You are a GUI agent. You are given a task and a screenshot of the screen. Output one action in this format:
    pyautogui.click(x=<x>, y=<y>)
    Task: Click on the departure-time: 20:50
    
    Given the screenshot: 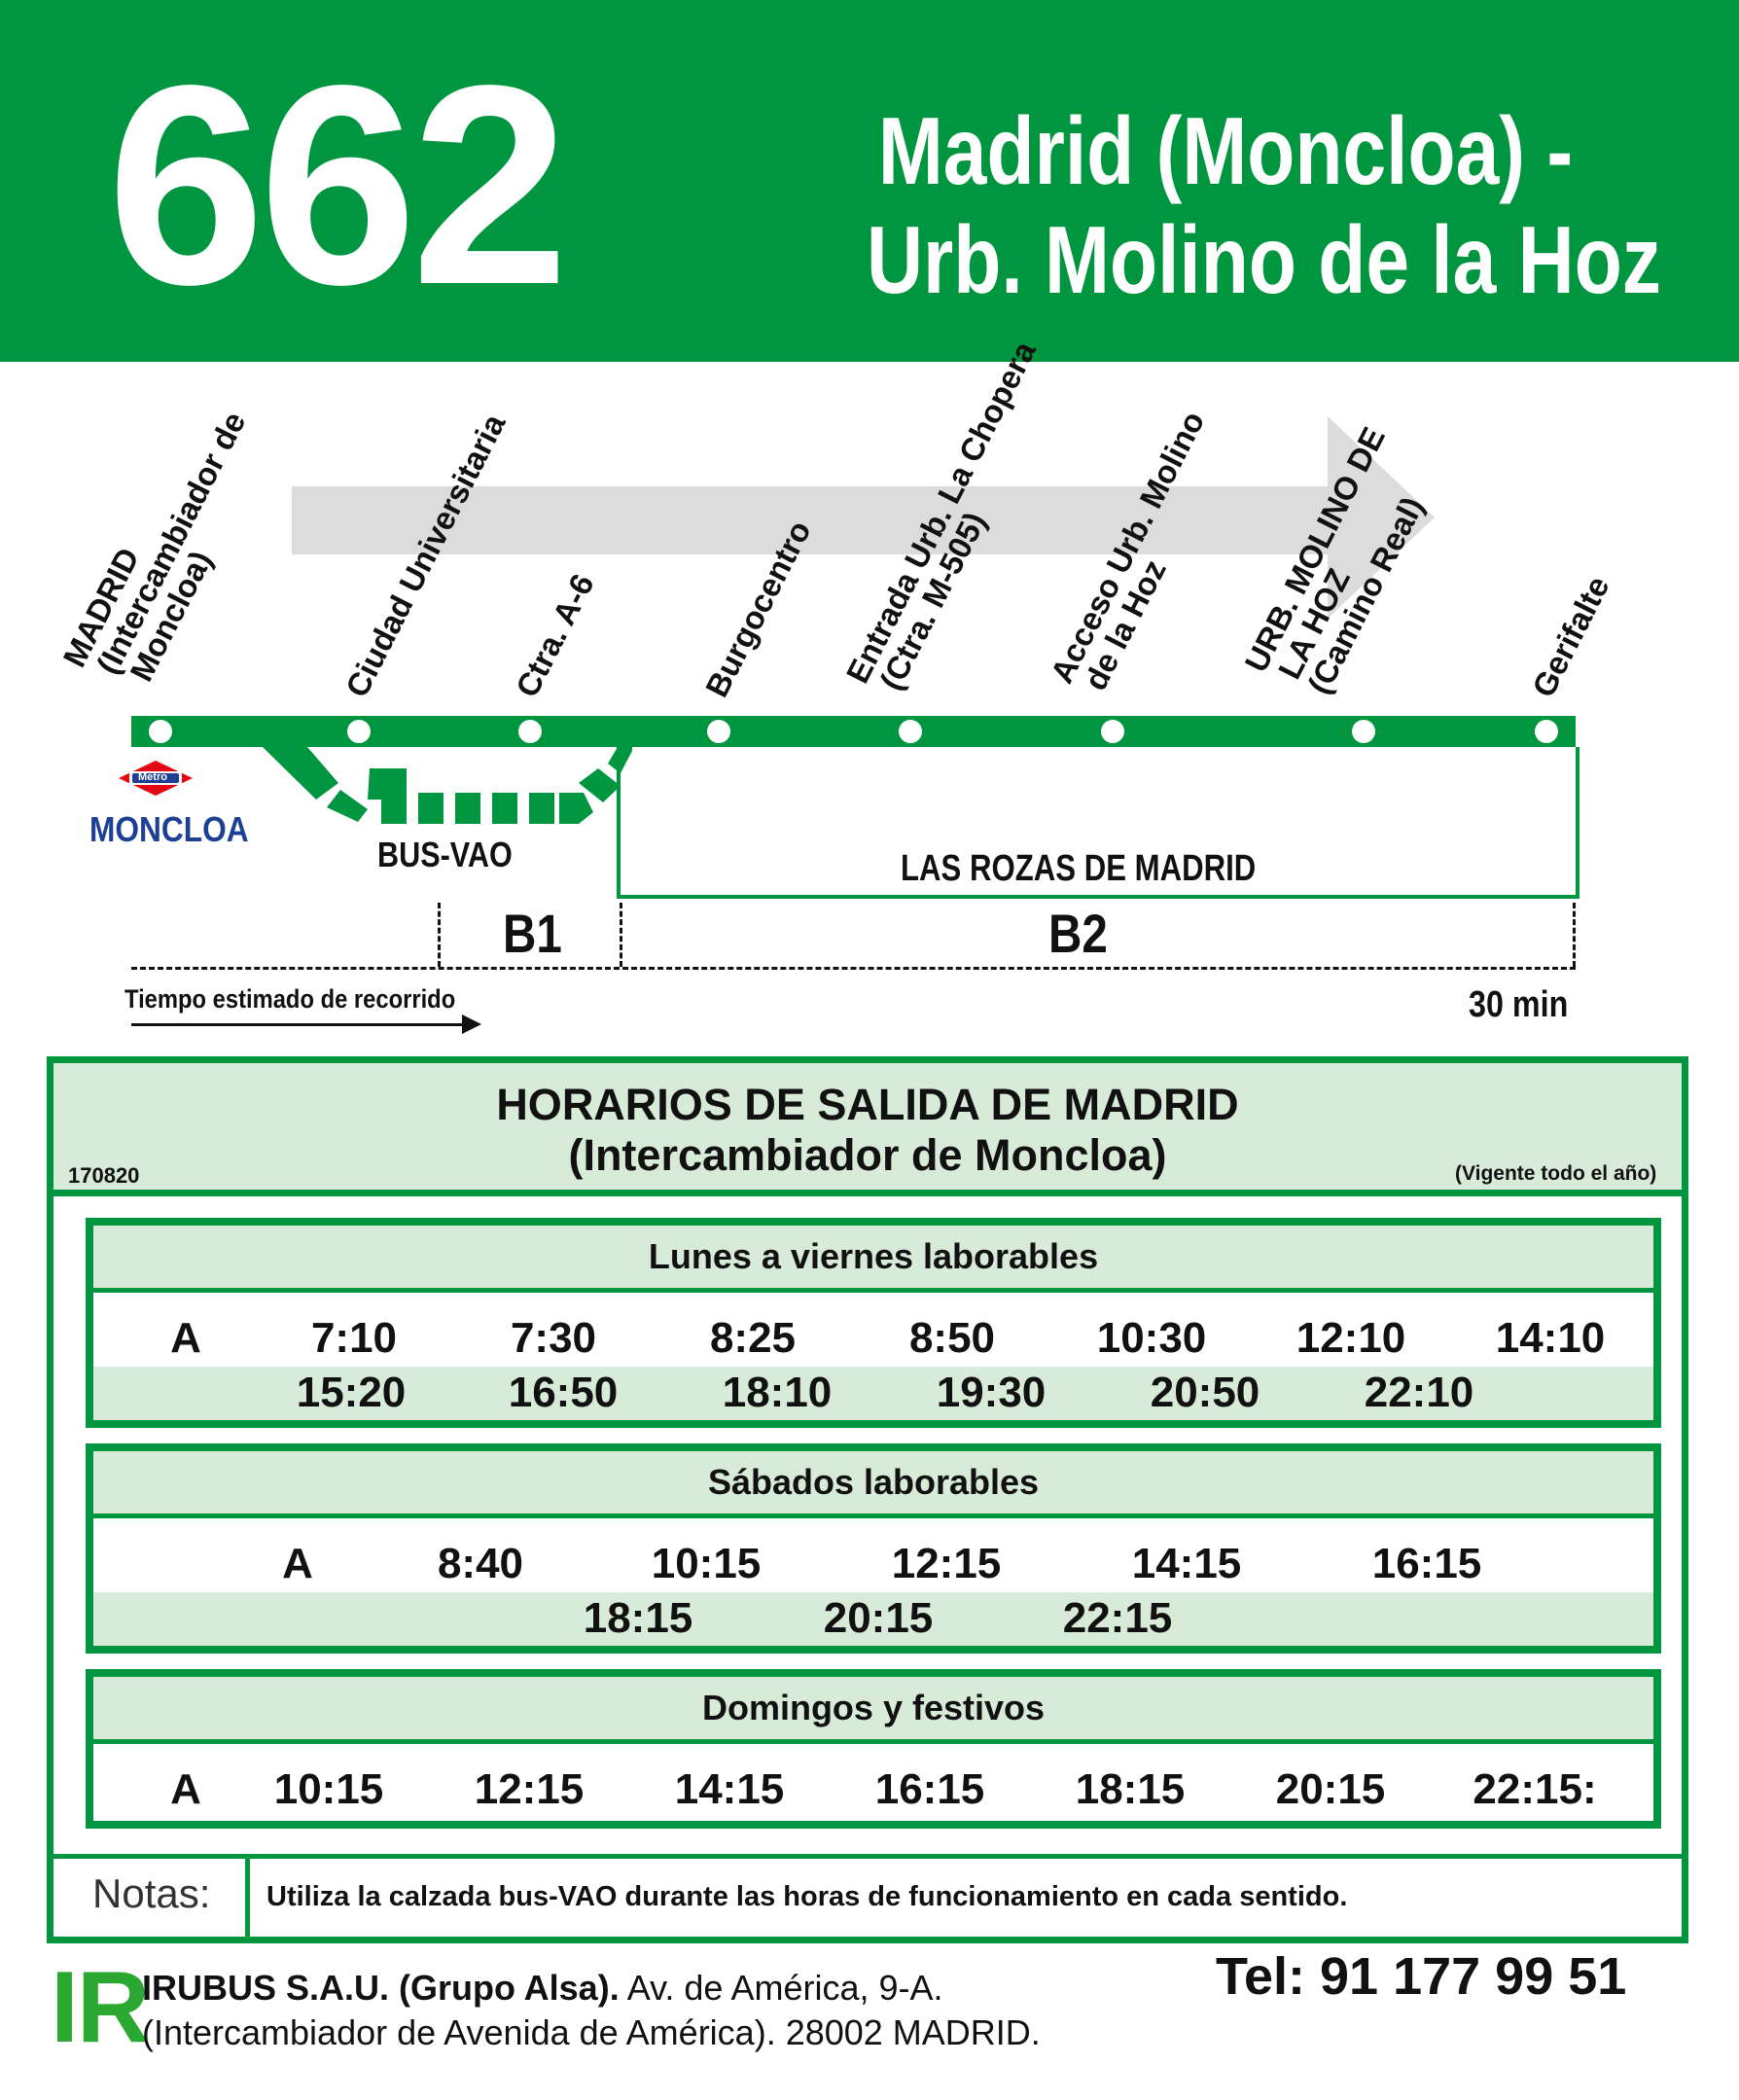 What is the action you would take?
    pyautogui.click(x=1205, y=1392)
    